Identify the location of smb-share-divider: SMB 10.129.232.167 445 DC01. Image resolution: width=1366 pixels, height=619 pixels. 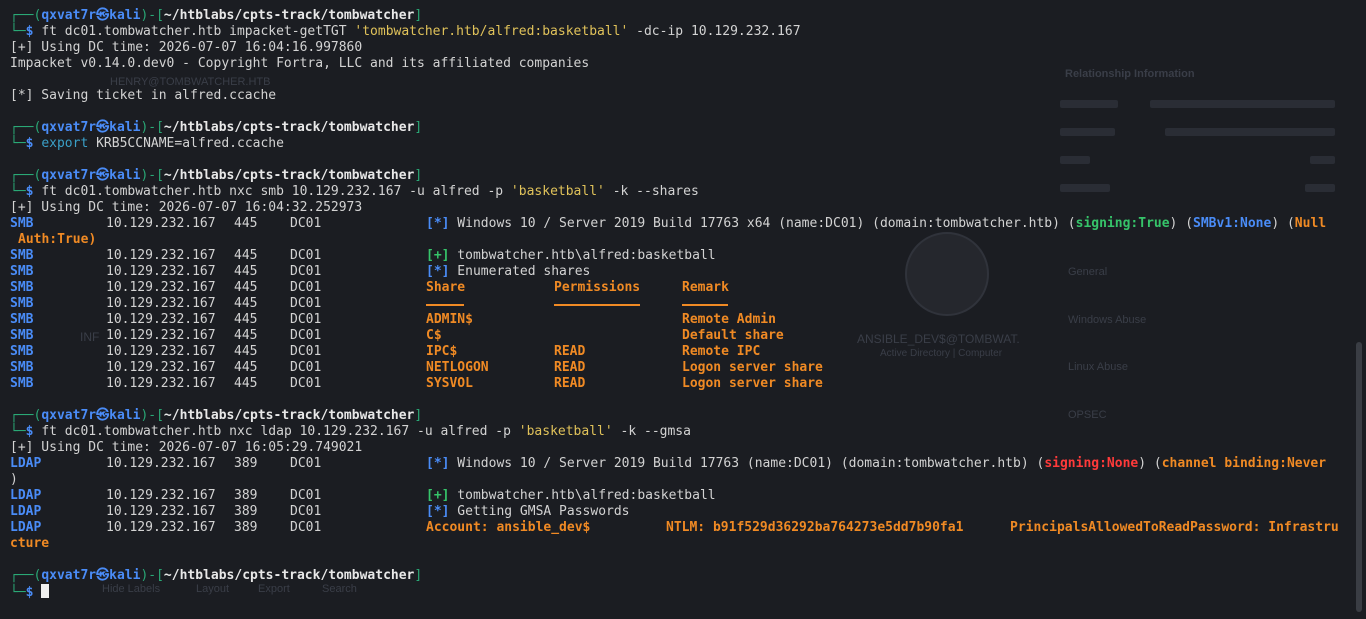
(679, 304).